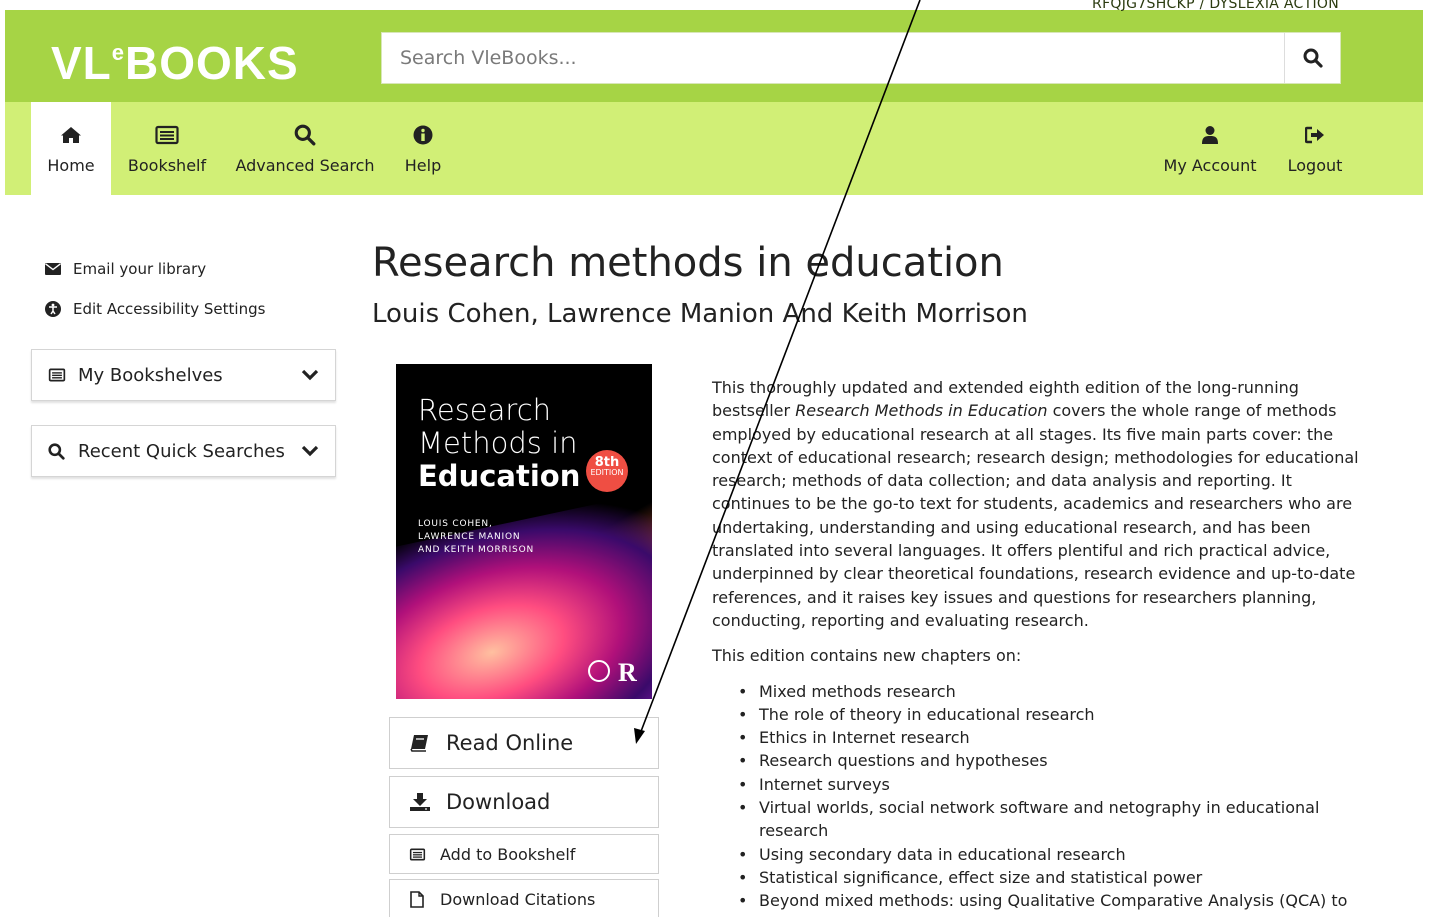  Describe the element at coordinates (499, 443) in the screenshot. I see `cover-title: Research Methods in Education` at that location.